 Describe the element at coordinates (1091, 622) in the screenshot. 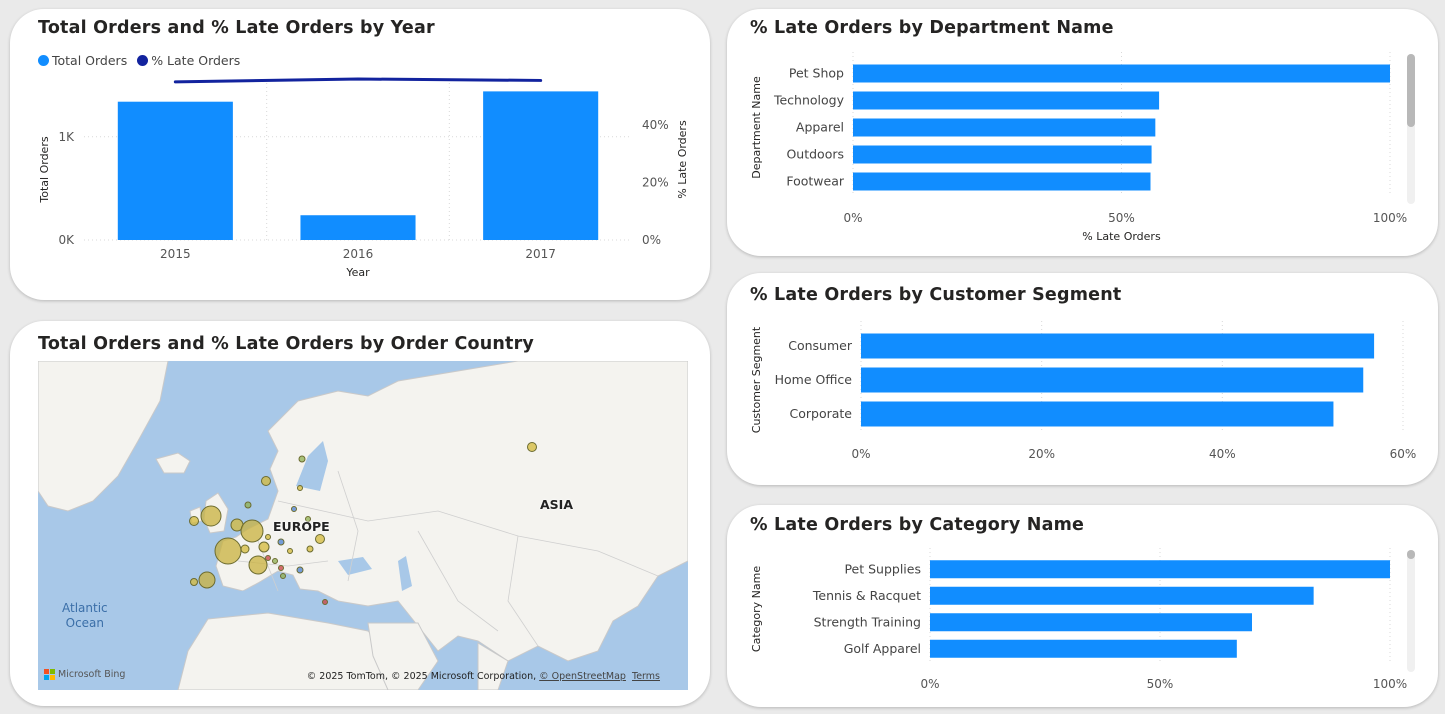

I see `bar-strength-training` at that location.